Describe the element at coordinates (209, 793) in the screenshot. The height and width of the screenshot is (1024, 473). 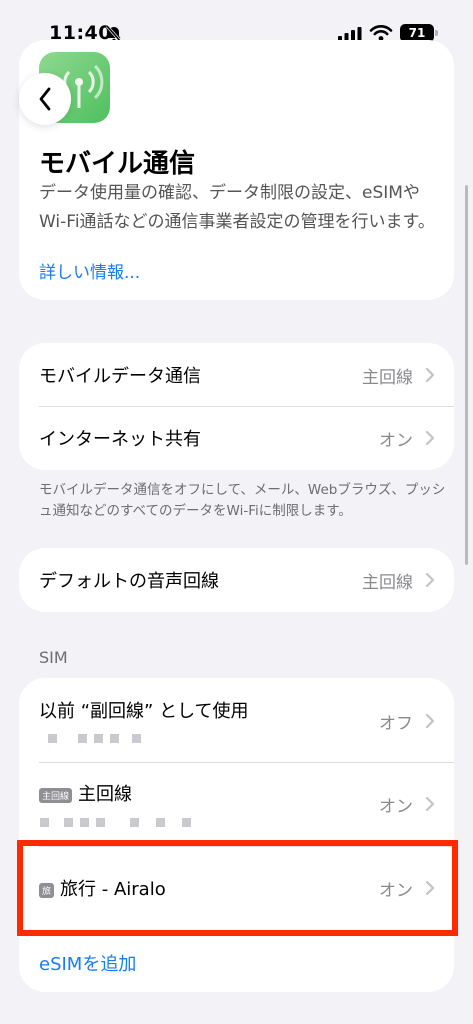
I see `row-label-wrap: 主回線 主回線` at that location.